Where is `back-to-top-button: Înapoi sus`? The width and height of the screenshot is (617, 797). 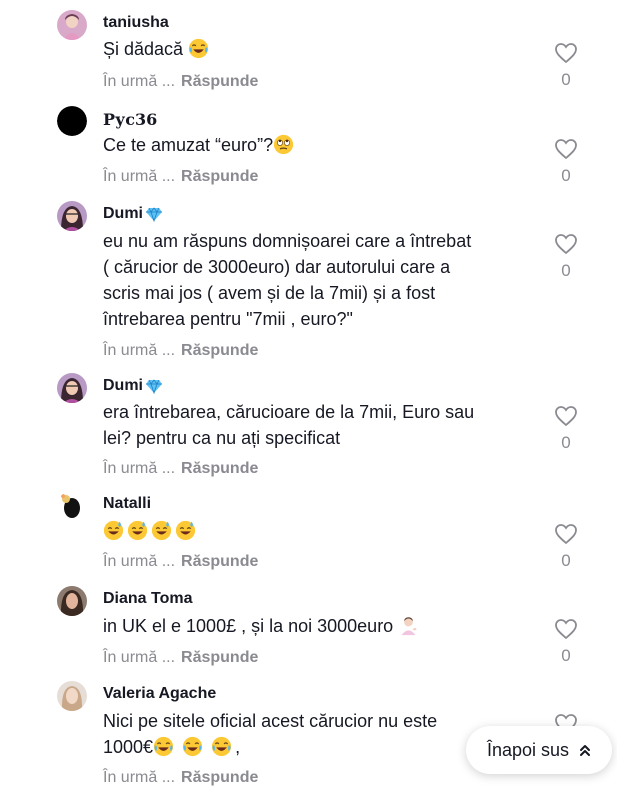 back-to-top-button: Înapoi sus is located at coordinates (539, 750).